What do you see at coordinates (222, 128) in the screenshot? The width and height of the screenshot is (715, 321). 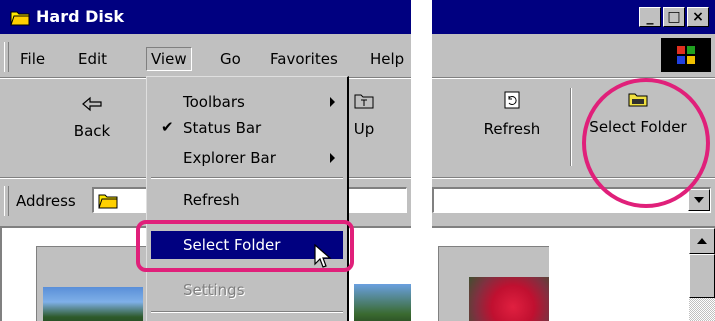 I see `status-bar-label: Status Bar` at bounding box center [222, 128].